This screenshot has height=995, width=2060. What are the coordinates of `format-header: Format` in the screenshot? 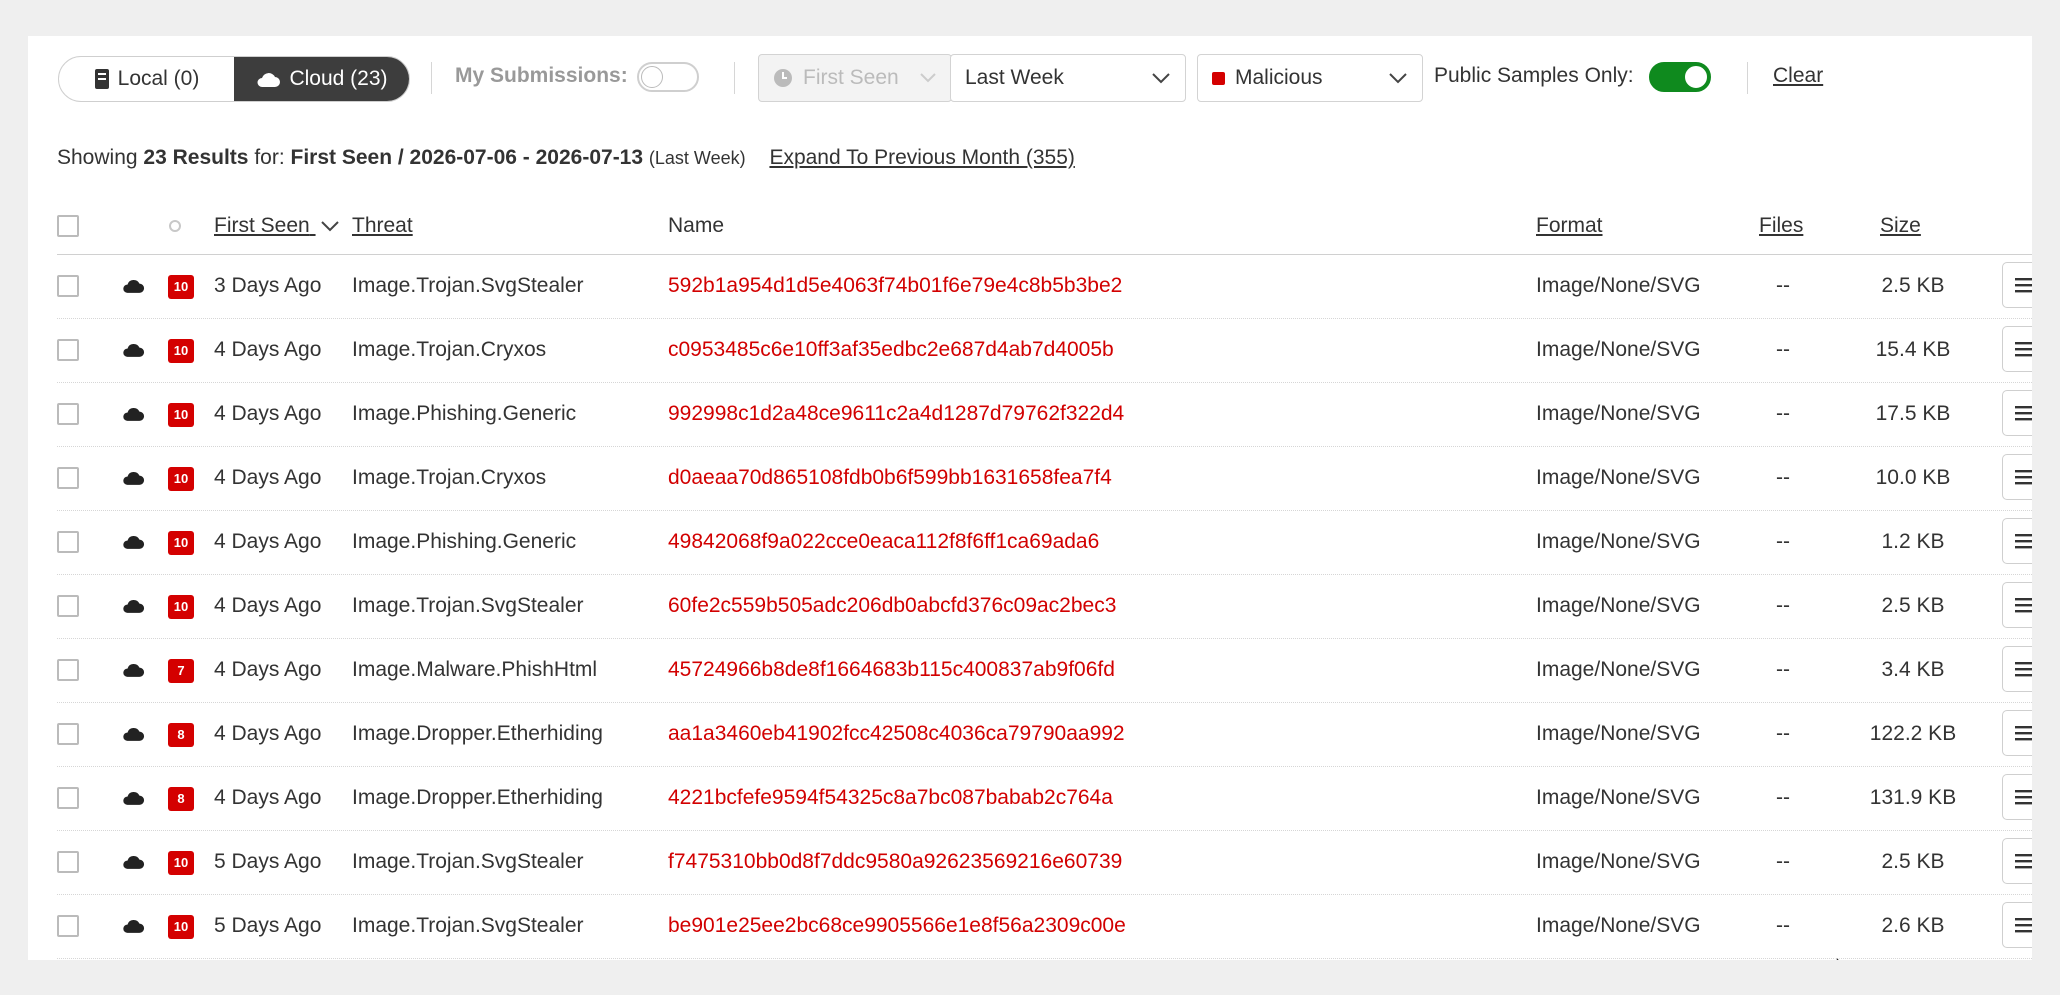 It's located at (1569, 226).